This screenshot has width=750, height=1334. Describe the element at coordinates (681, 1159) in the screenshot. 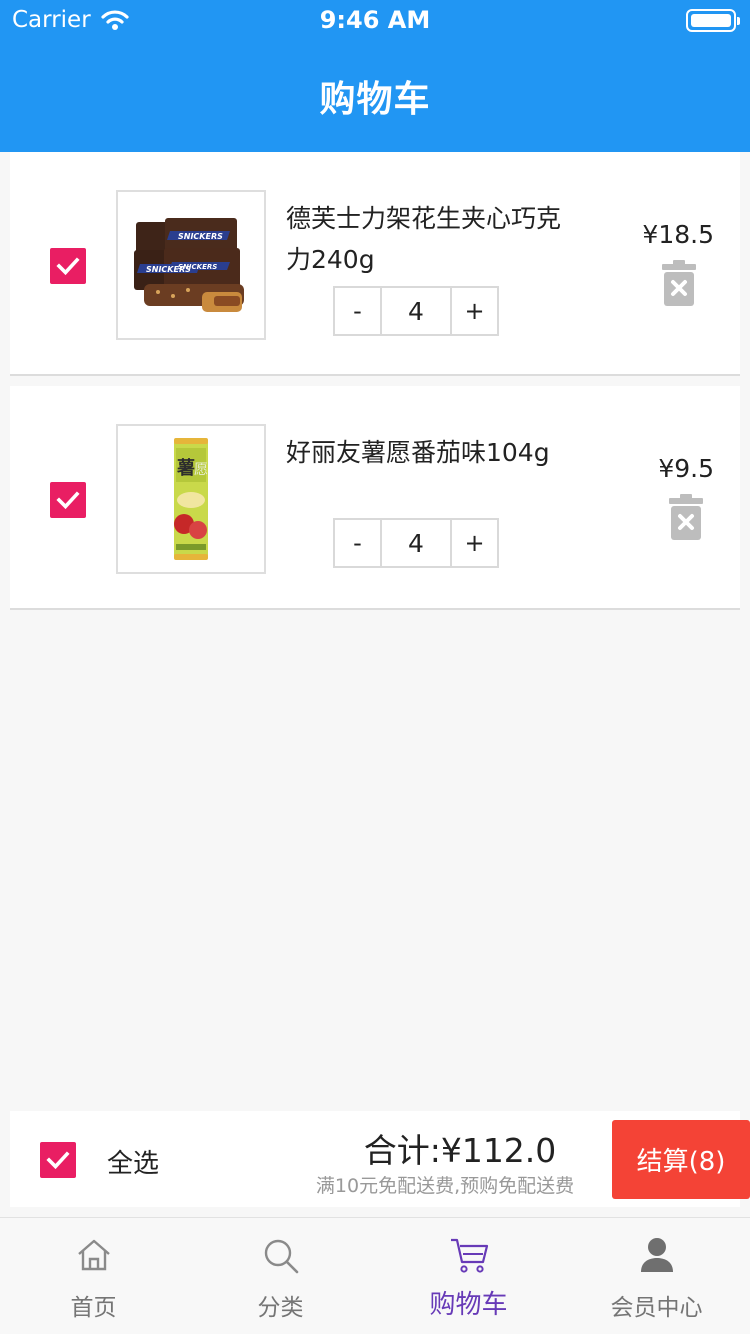

I see `checkout-button: 结算(8)` at that location.